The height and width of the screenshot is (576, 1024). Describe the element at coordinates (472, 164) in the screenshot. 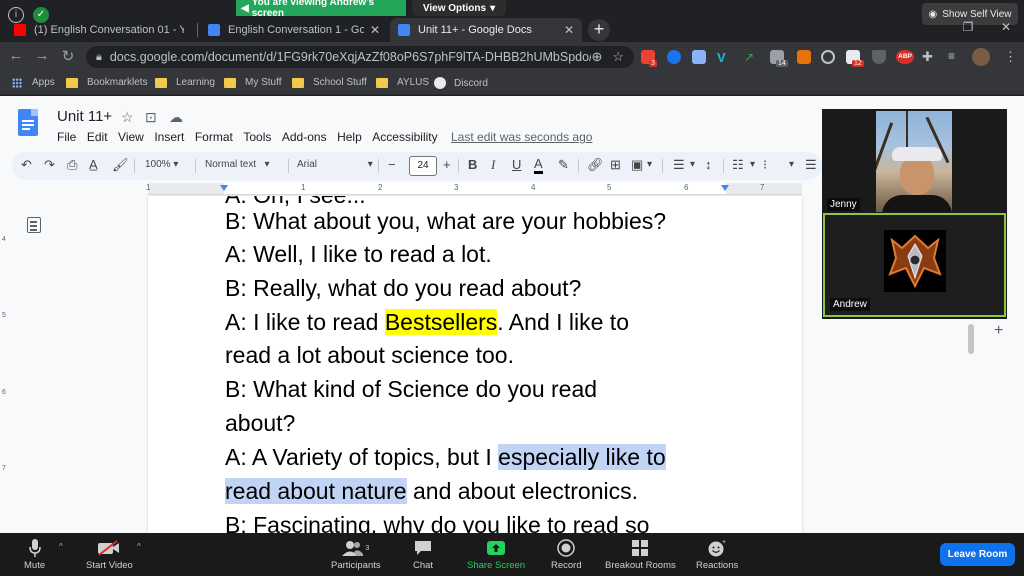

I see `bold-icon: B` at that location.